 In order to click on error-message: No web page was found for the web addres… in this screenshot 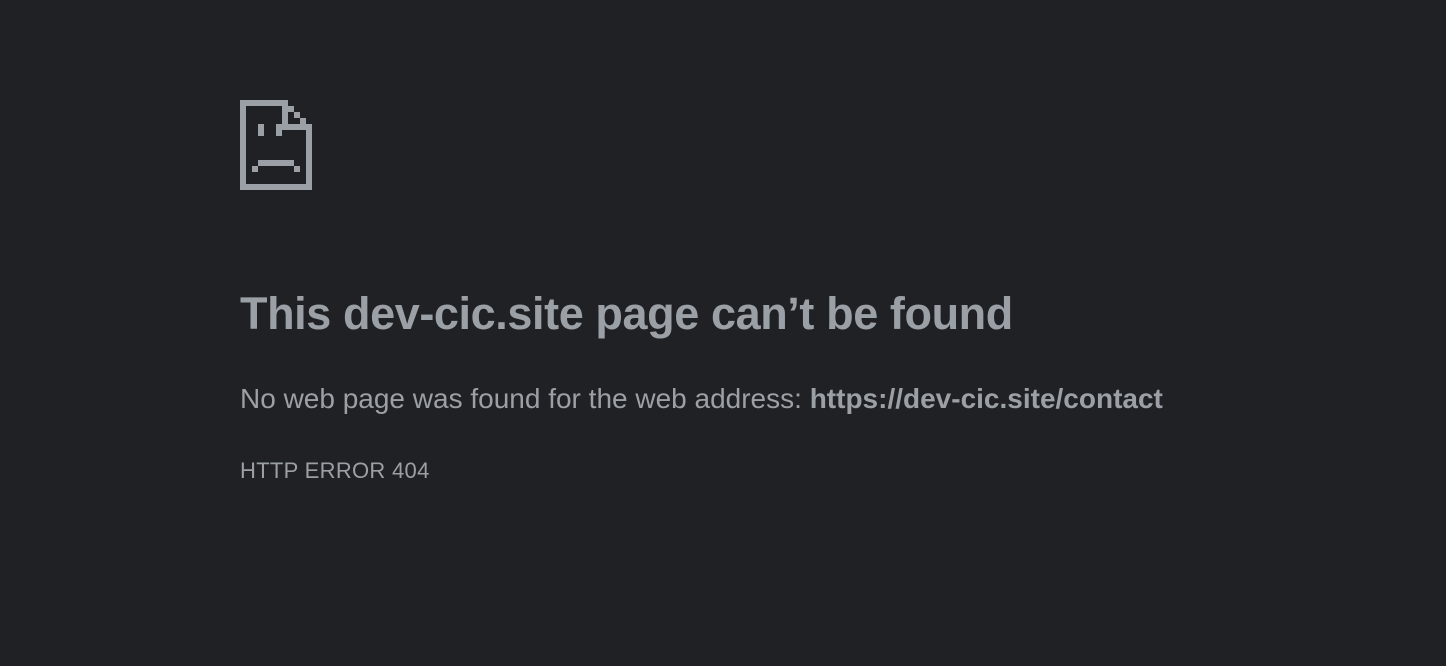, I will do `click(701, 399)`.